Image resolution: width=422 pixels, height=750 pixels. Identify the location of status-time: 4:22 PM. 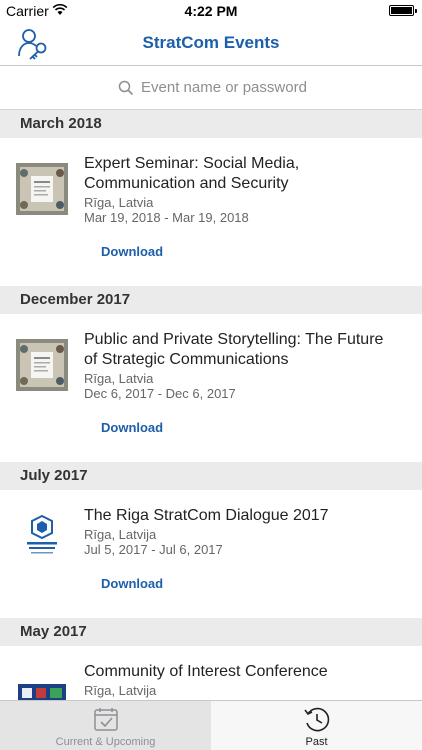
(211, 11).